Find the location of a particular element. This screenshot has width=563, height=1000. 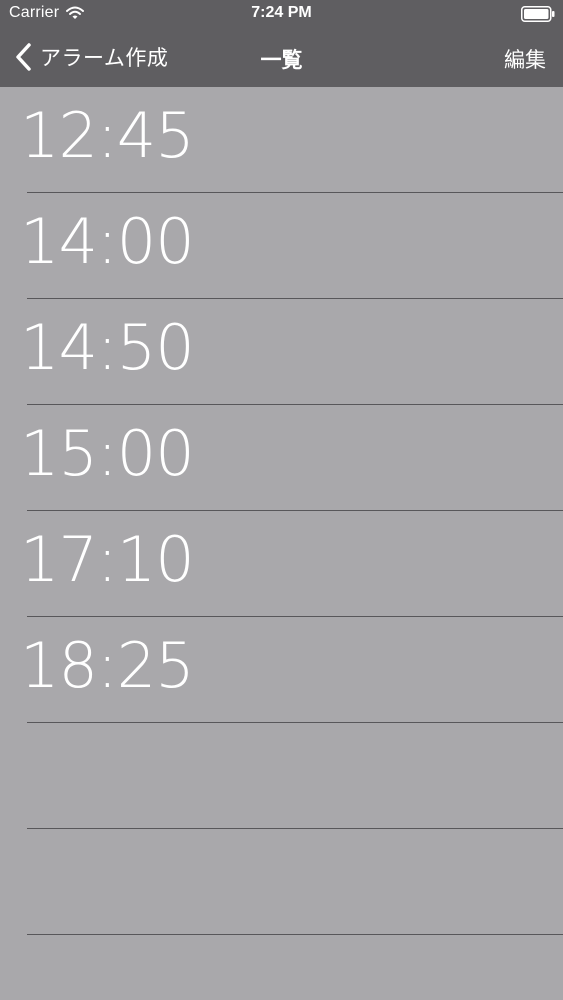

alarm-row: 14:50 is located at coordinates (291, 352).